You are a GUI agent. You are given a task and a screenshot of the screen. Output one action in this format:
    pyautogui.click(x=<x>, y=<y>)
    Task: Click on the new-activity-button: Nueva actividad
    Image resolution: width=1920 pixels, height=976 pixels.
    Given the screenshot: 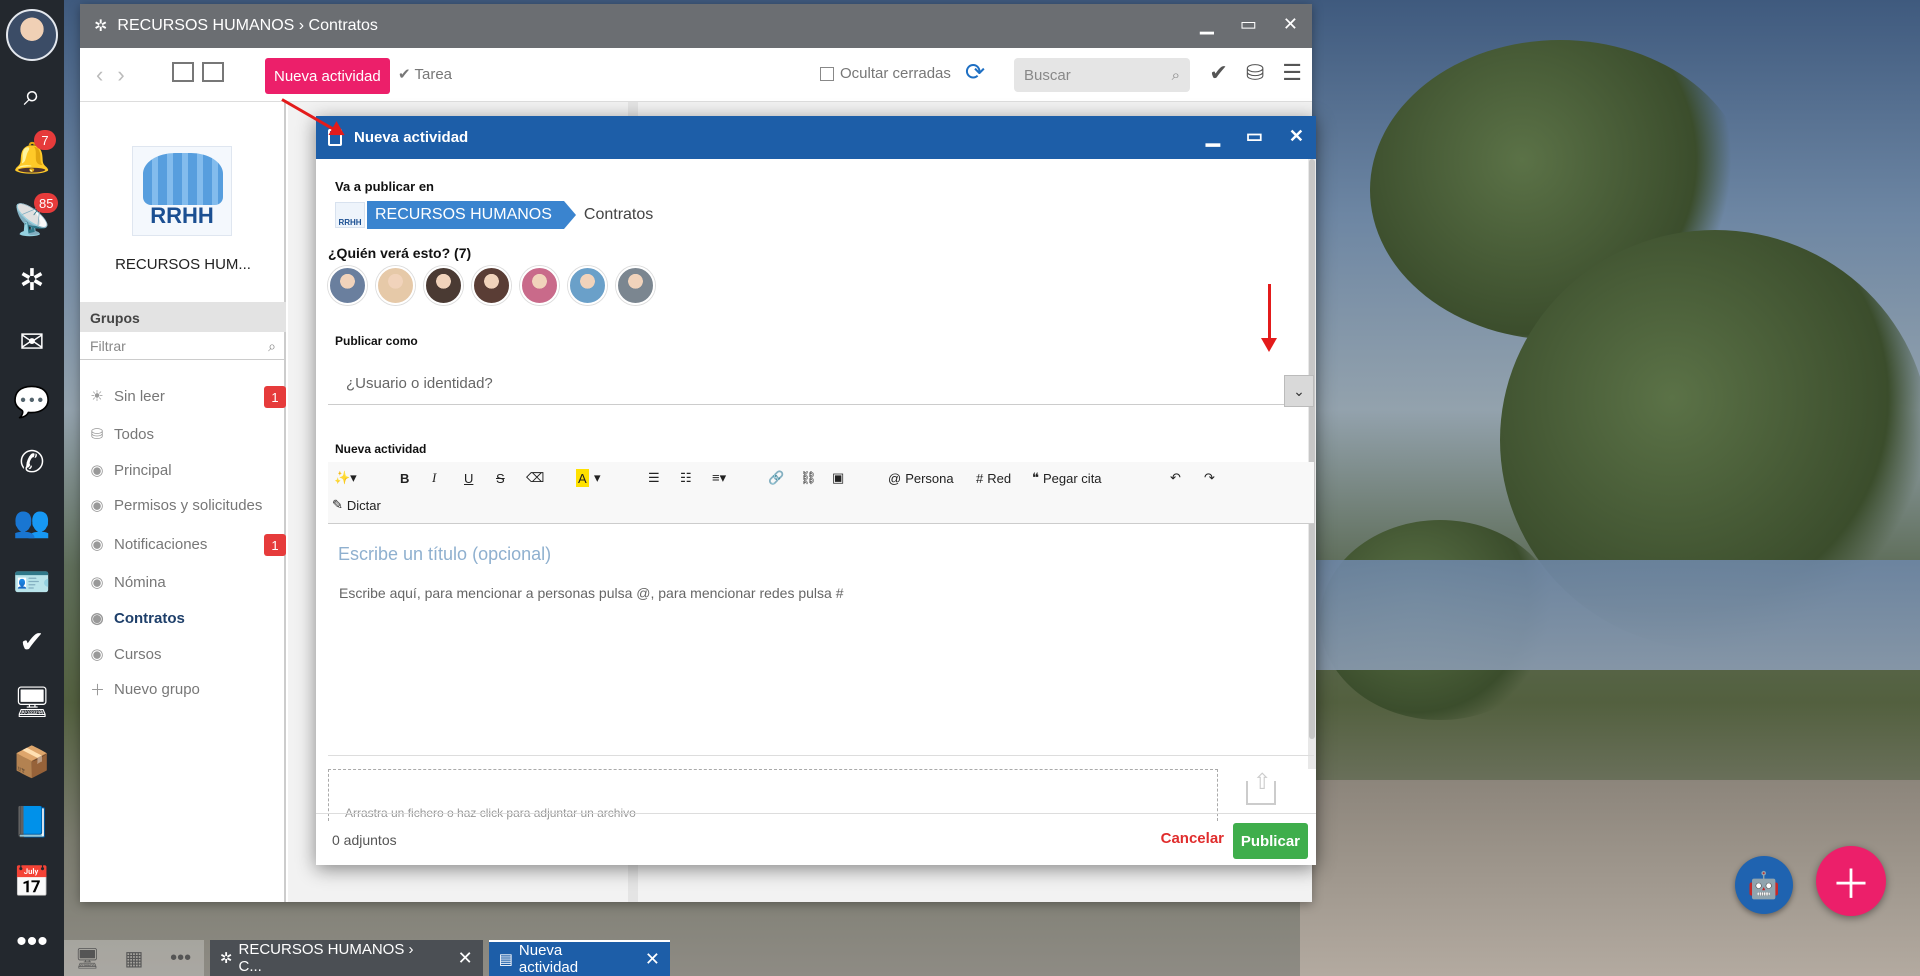 What is the action you would take?
    pyautogui.click(x=327, y=76)
    